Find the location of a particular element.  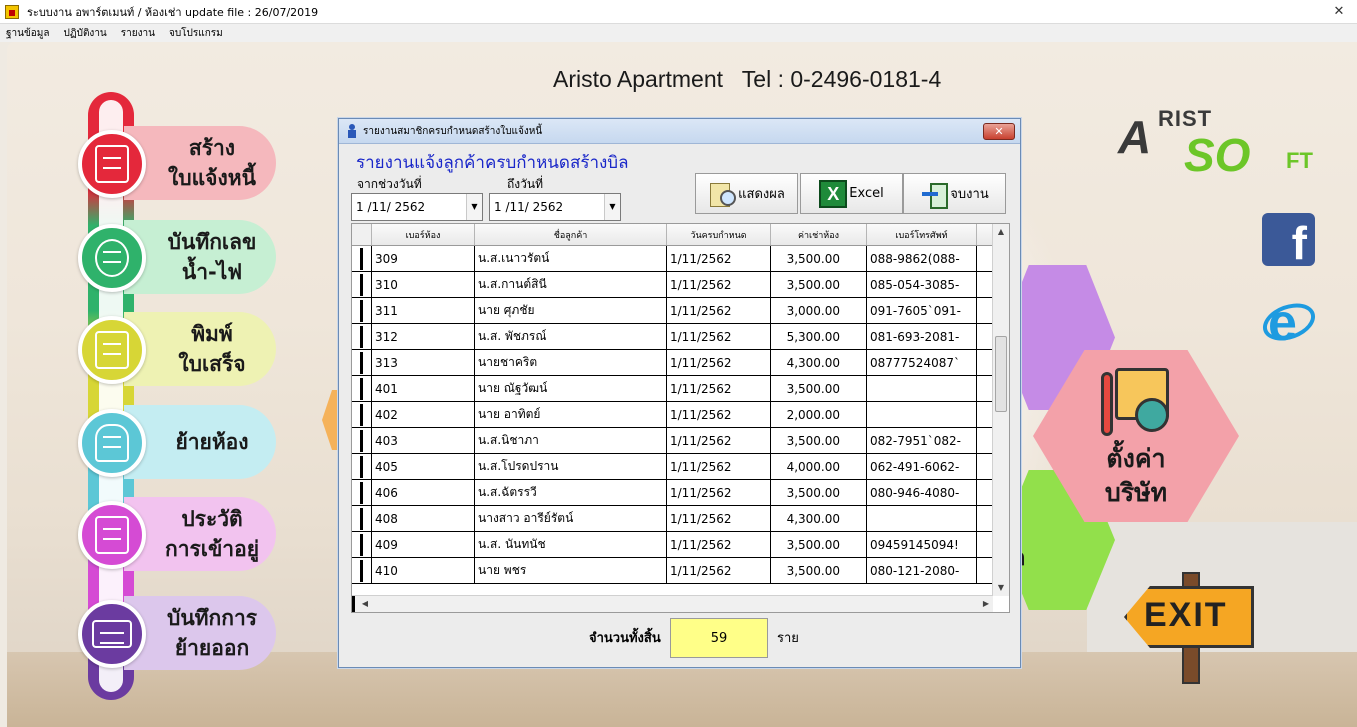

cell-room: 313 is located at coordinates (423, 362).